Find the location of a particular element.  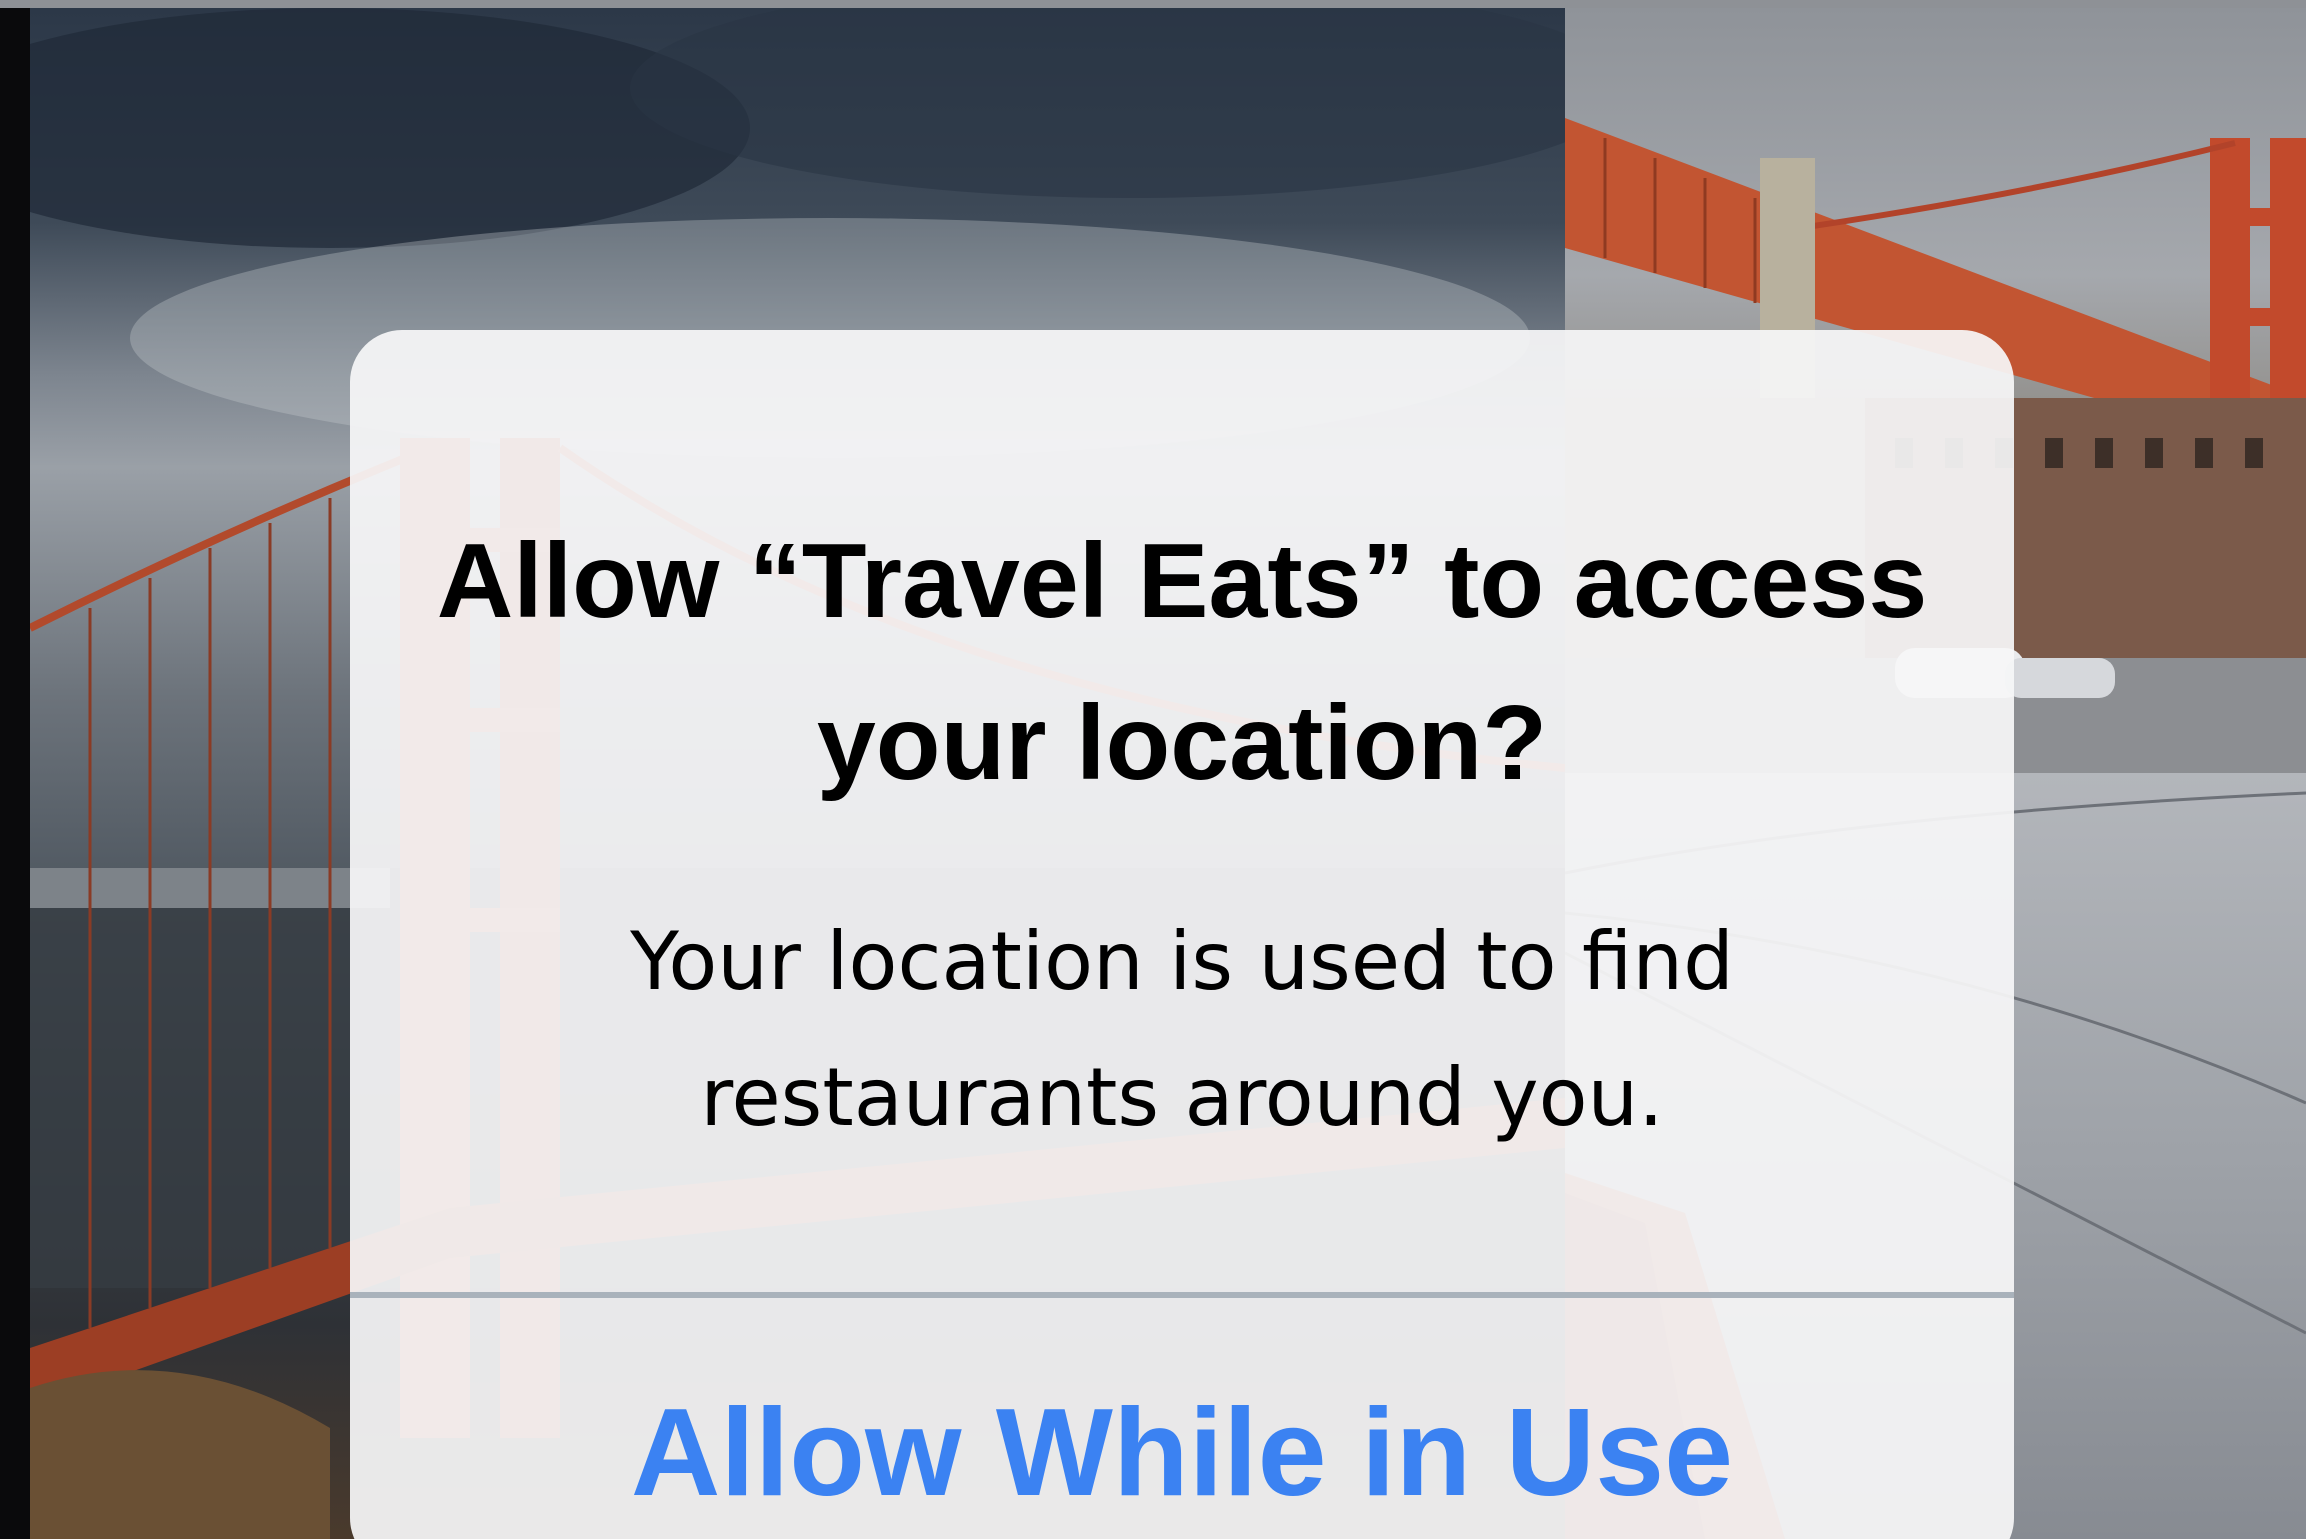

allow-while-in-use-button: Allow While in Use is located at coordinates (1182, 1418).